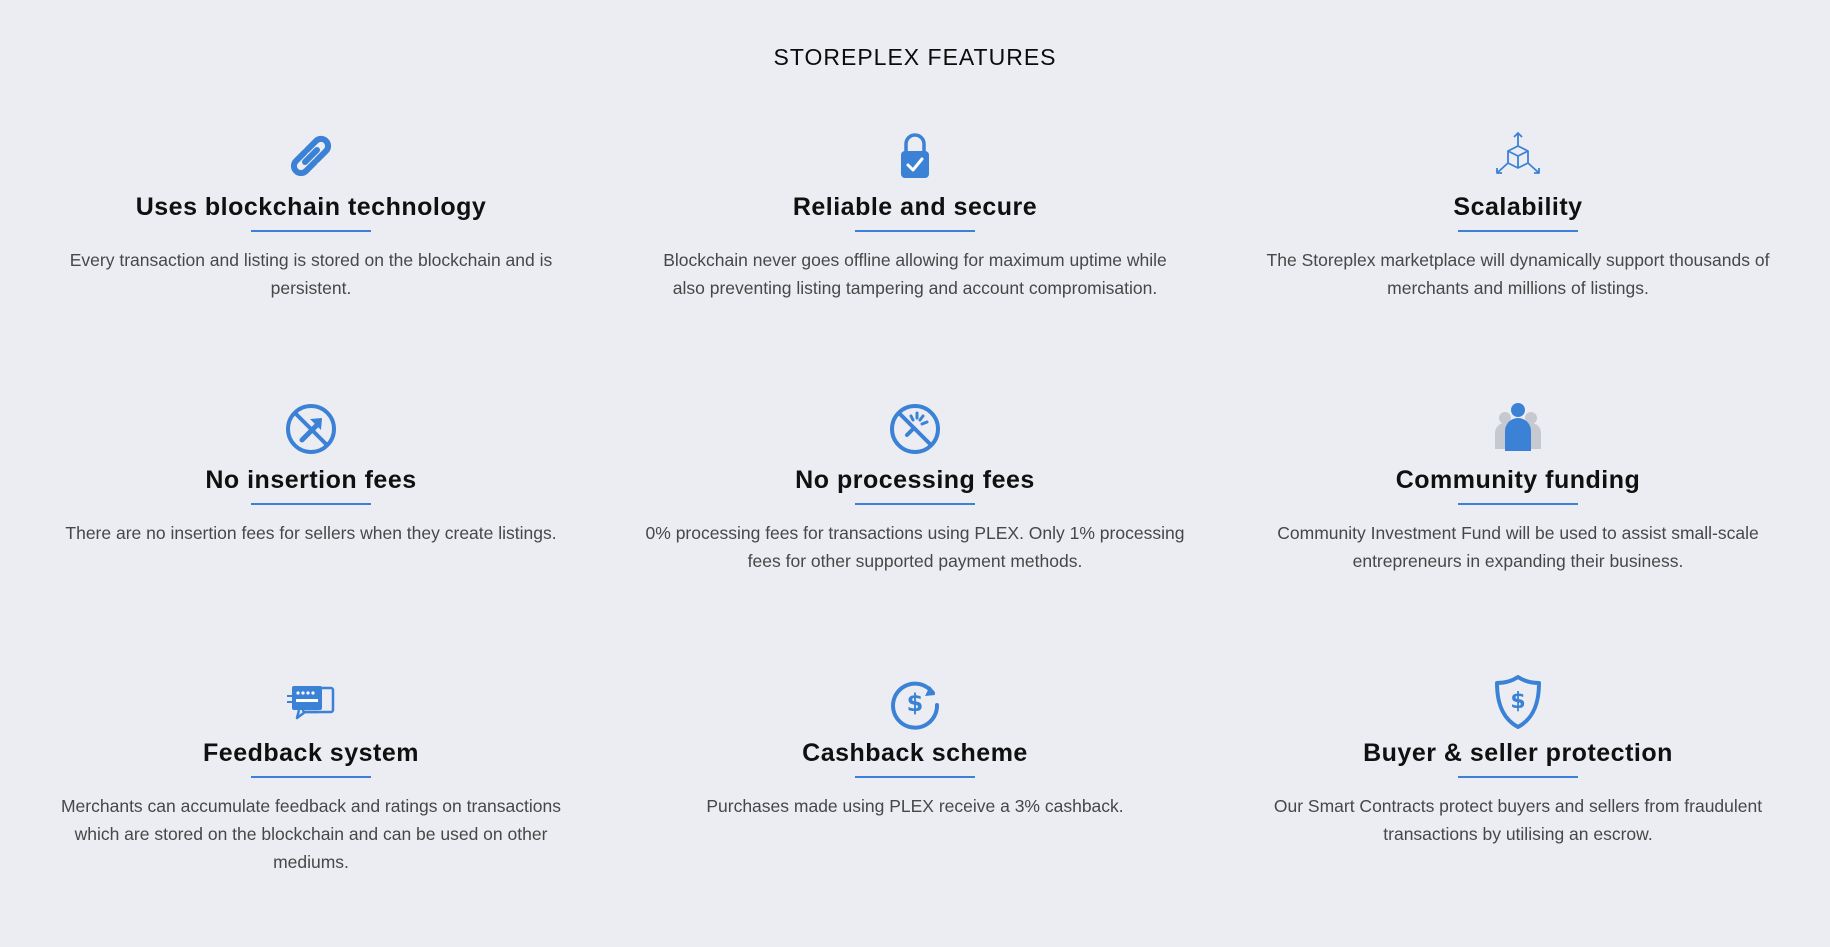 The image size is (1830, 947). Describe the element at coordinates (915, 207) in the screenshot. I see `feature-title: Reliable and secure` at that location.